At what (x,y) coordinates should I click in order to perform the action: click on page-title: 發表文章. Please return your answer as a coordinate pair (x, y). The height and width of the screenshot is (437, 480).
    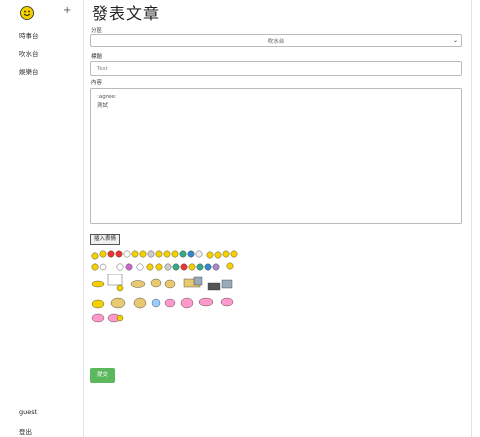
    Looking at the image, I should click on (126, 13).